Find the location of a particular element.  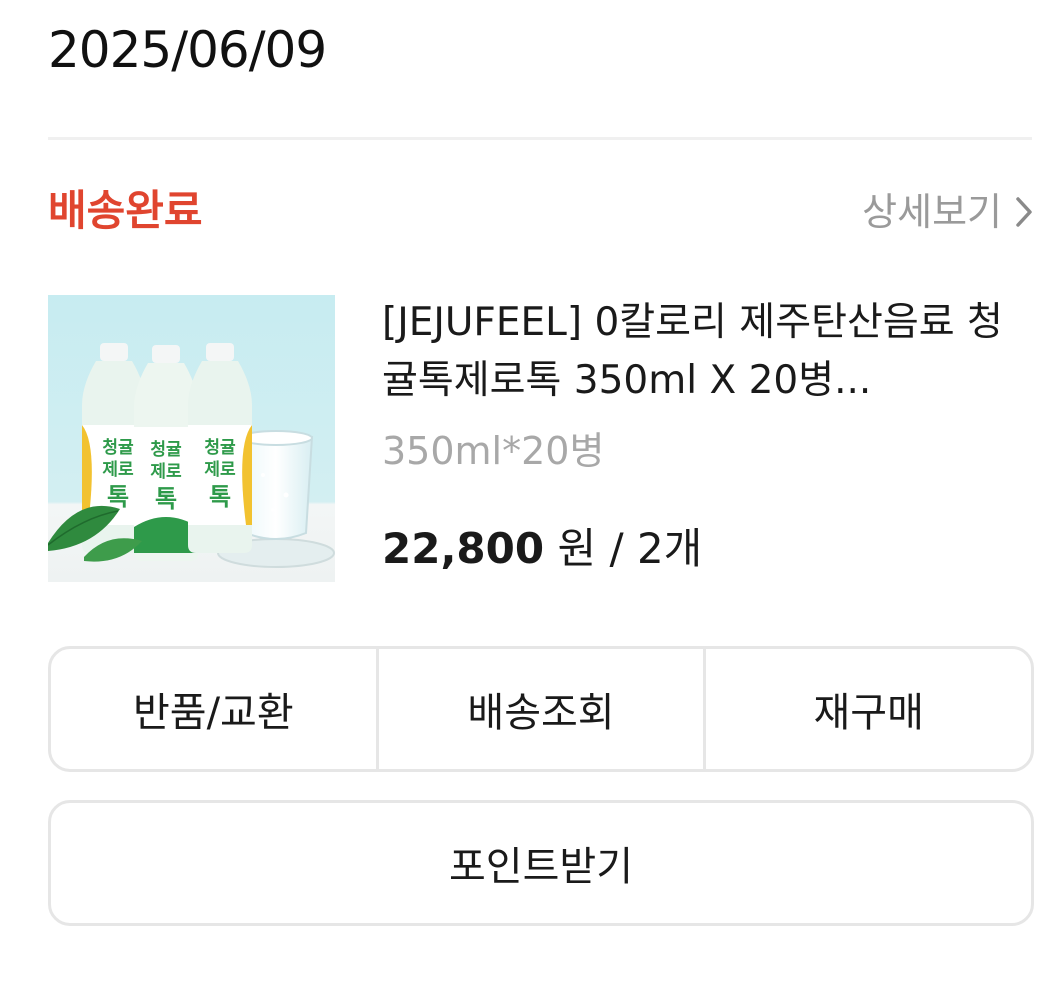

reorder-button: 재구매 is located at coordinates (867, 709).